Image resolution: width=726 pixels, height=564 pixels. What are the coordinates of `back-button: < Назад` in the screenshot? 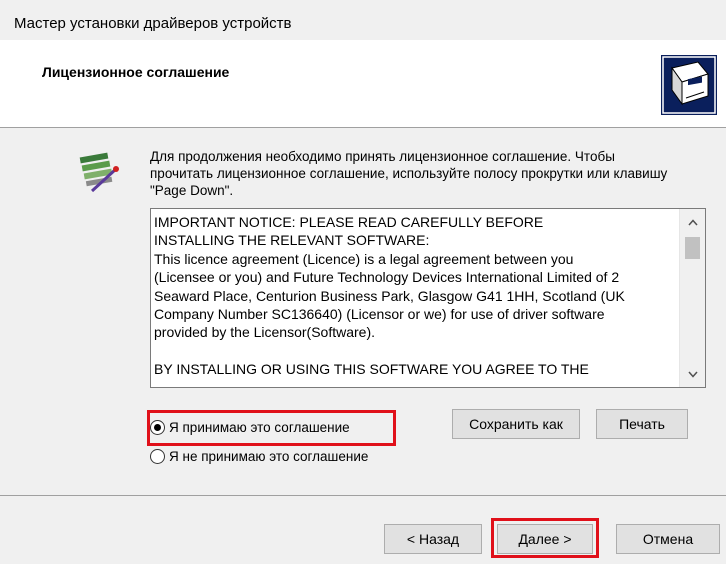 It's located at (433, 539).